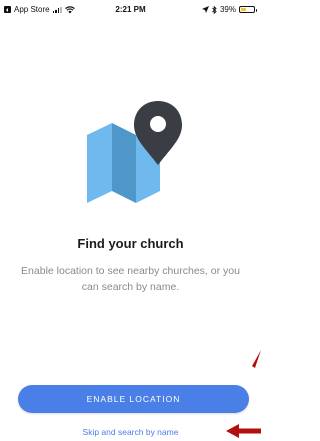  I want to click on battery-percent: 39%, so click(227, 9).